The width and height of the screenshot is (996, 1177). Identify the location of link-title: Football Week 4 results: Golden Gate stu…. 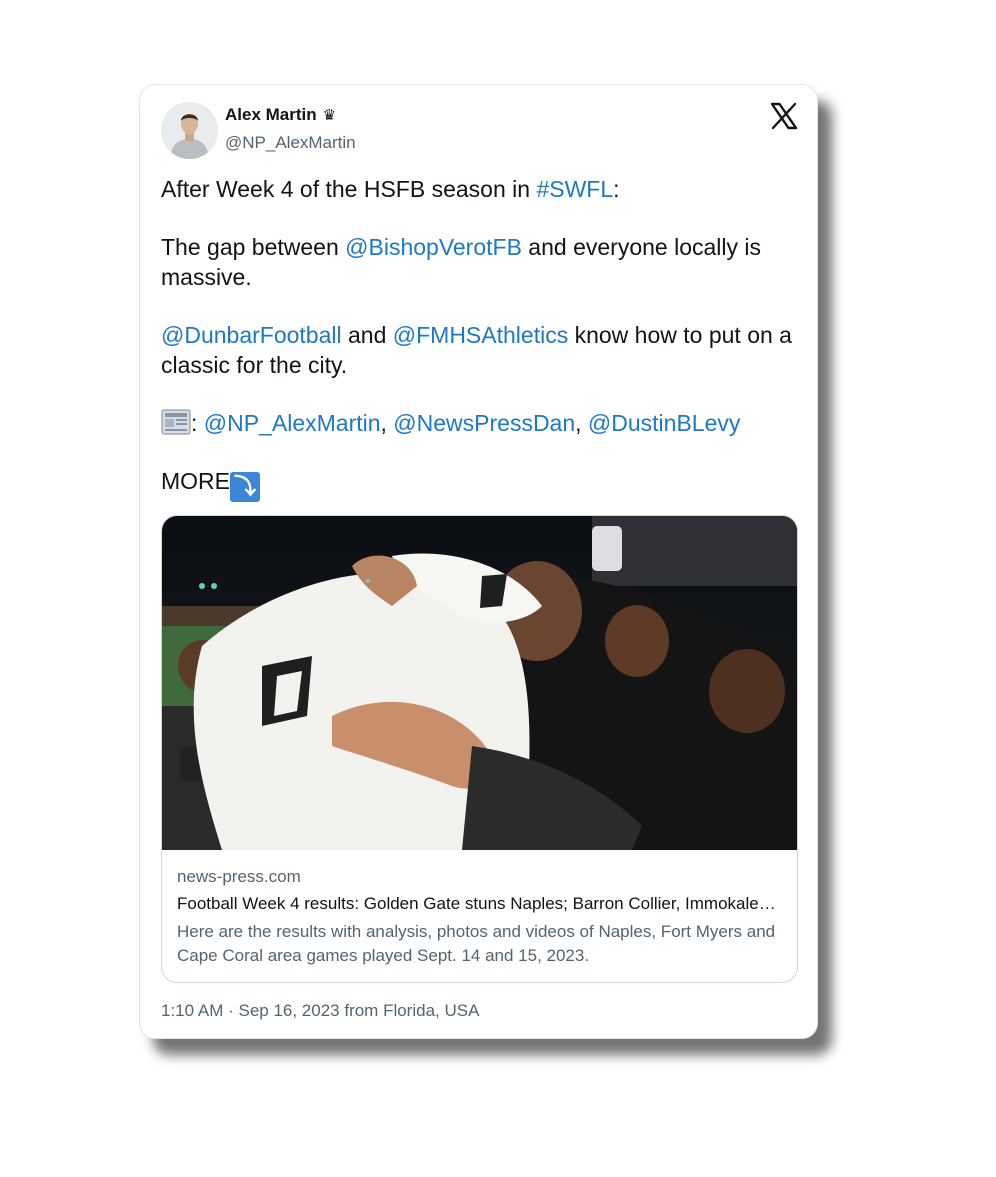
(480, 904).